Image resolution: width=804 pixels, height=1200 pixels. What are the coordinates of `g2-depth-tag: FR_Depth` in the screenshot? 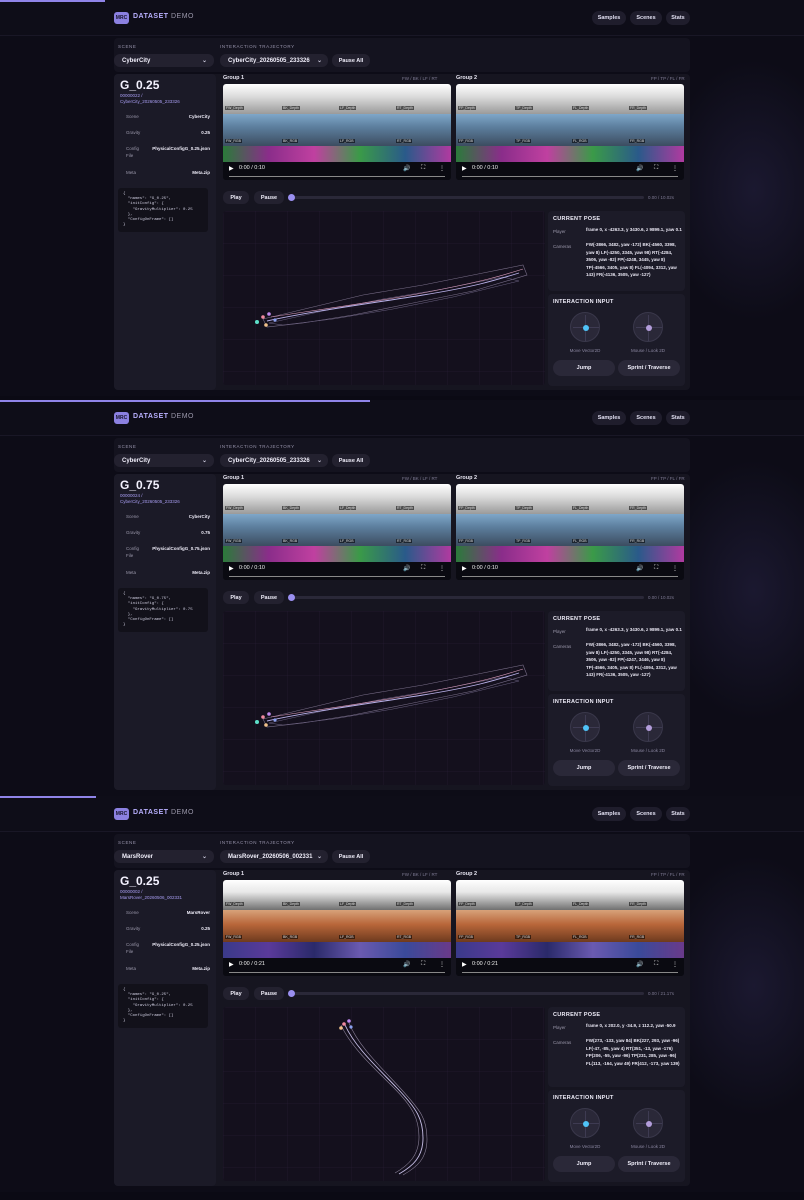 It's located at (638, 108).